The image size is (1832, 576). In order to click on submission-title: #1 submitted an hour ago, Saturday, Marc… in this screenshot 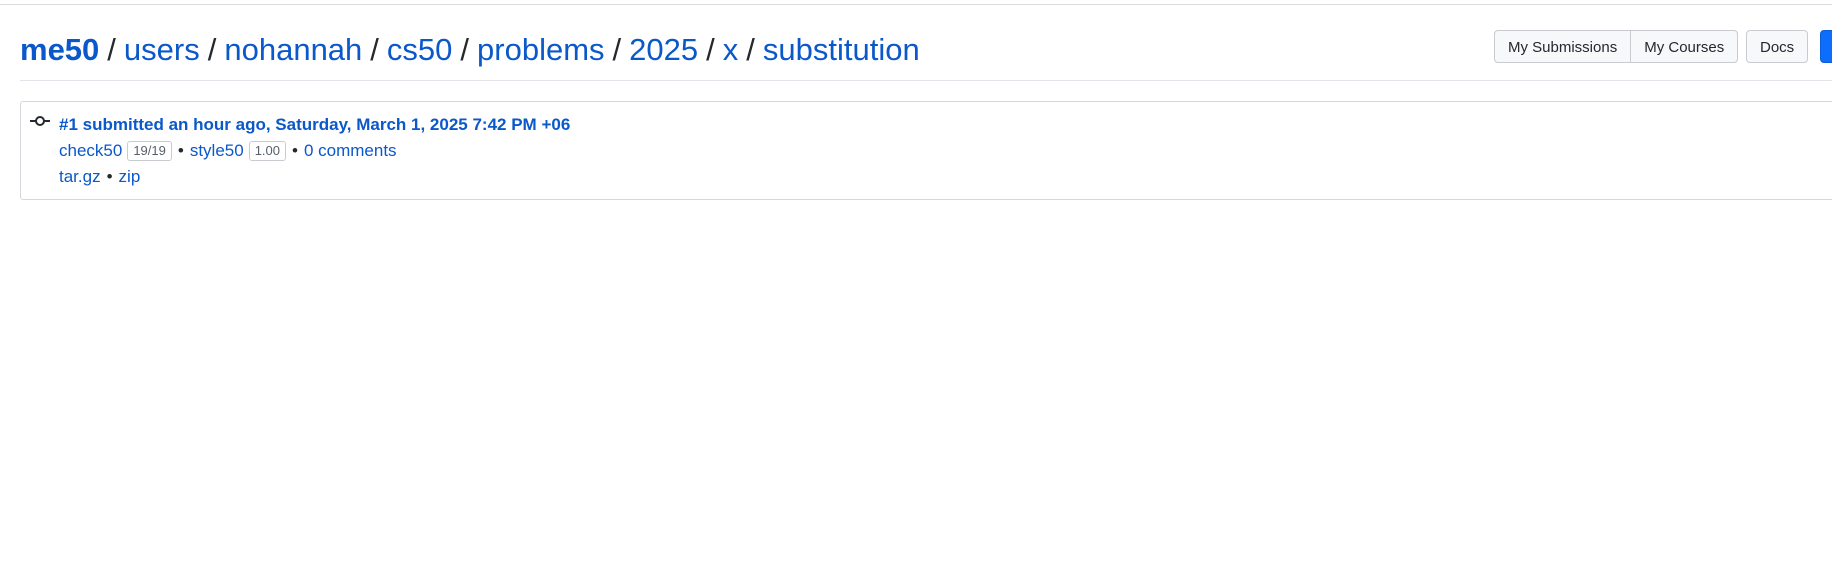, I will do `click(314, 125)`.